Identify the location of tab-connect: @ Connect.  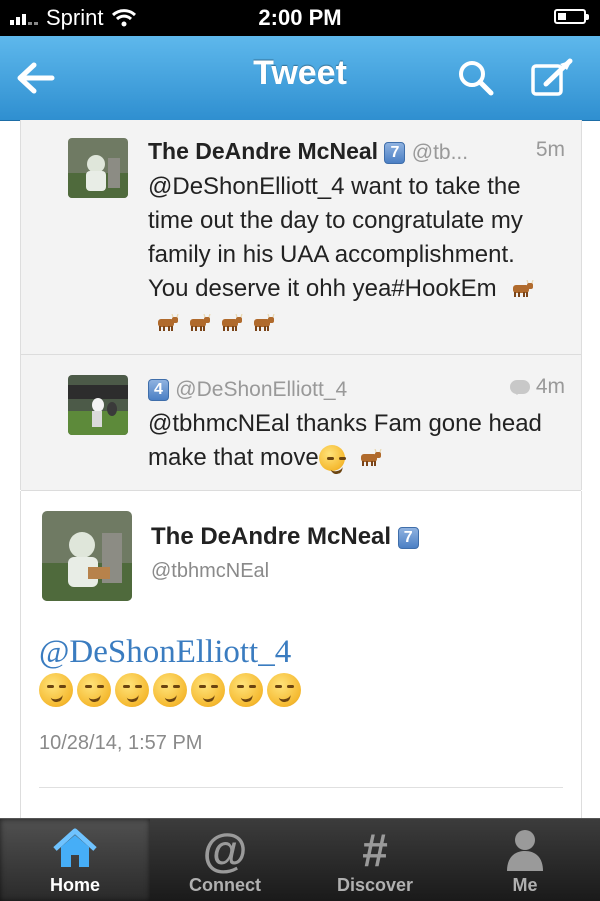
(225, 860).